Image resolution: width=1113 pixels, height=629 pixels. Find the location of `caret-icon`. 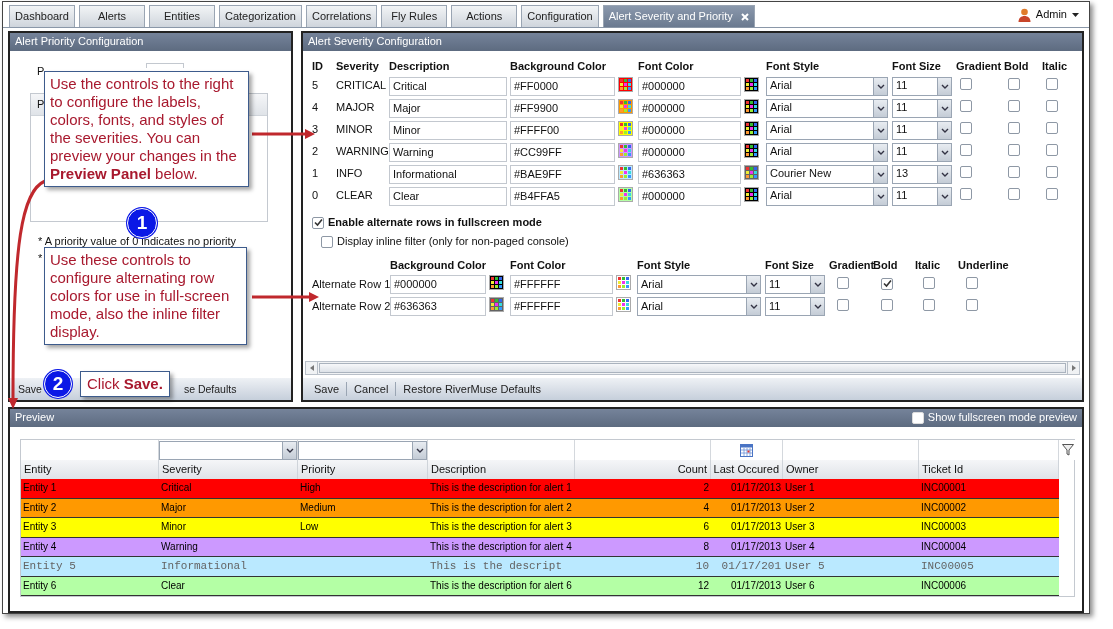

caret-icon is located at coordinates (1075, 14).